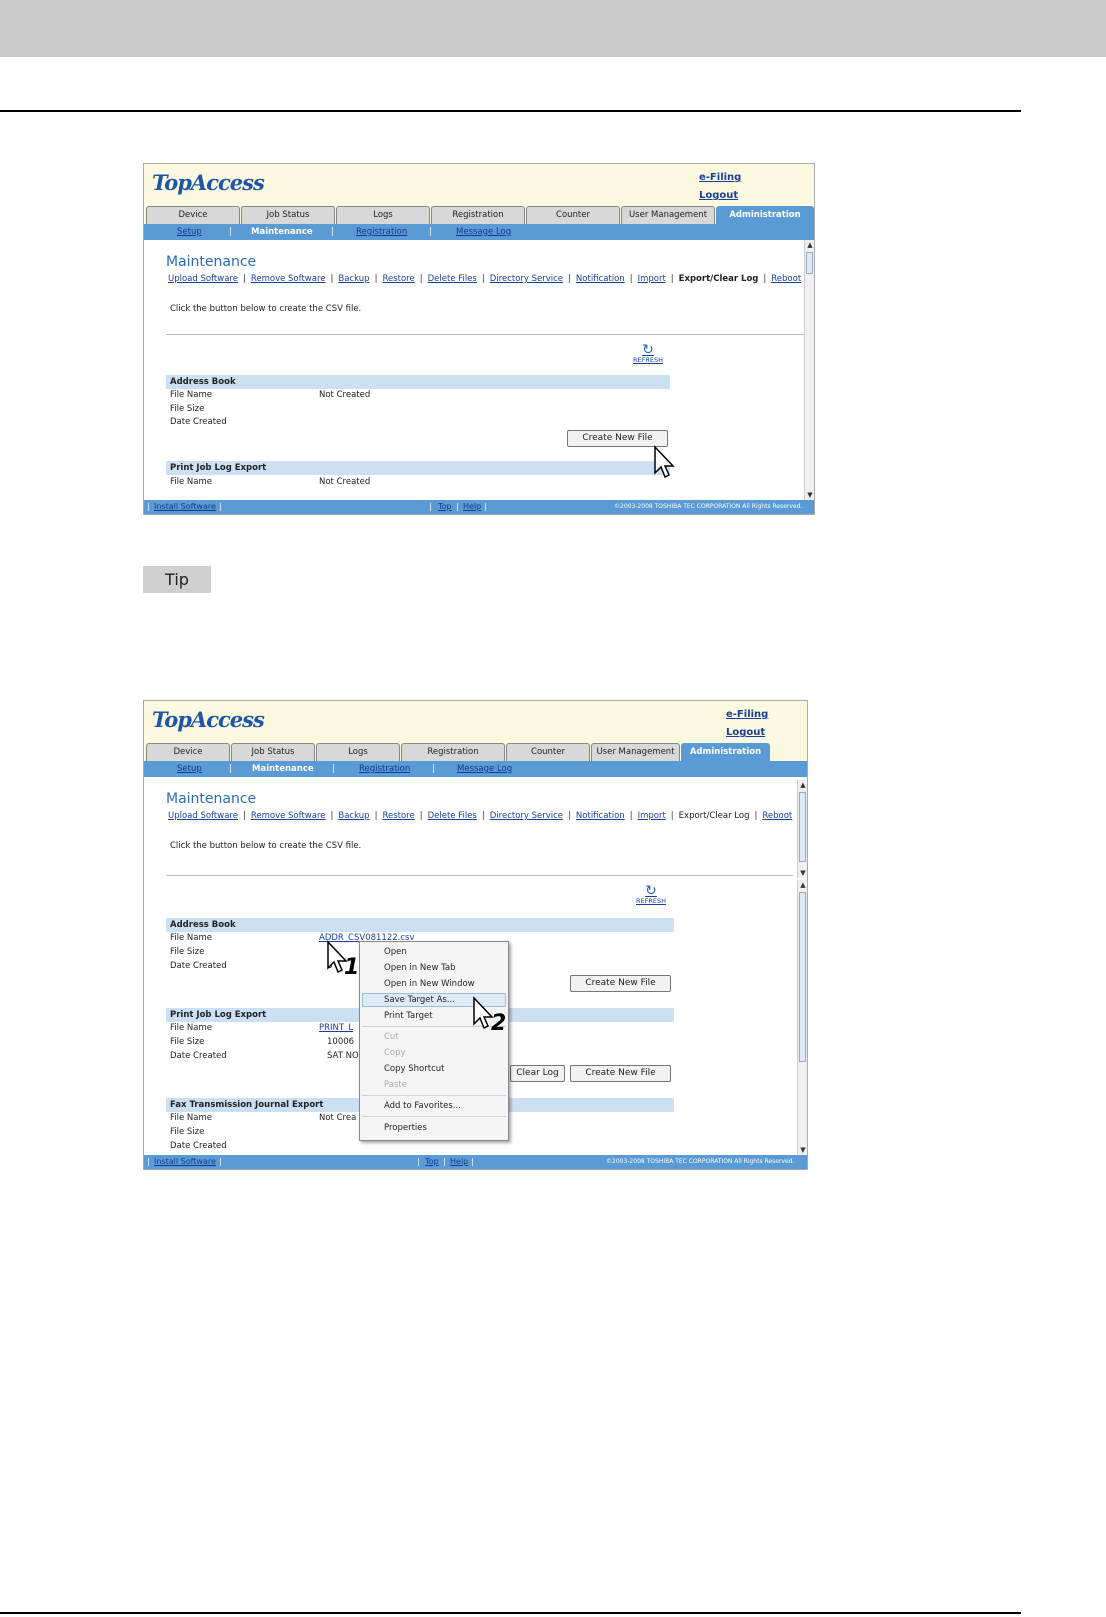 The height and width of the screenshot is (1617, 1106). Describe the element at coordinates (414, 1069) in the screenshot. I see `menu-item-copy-shortcut: Copy Shortcut` at that location.